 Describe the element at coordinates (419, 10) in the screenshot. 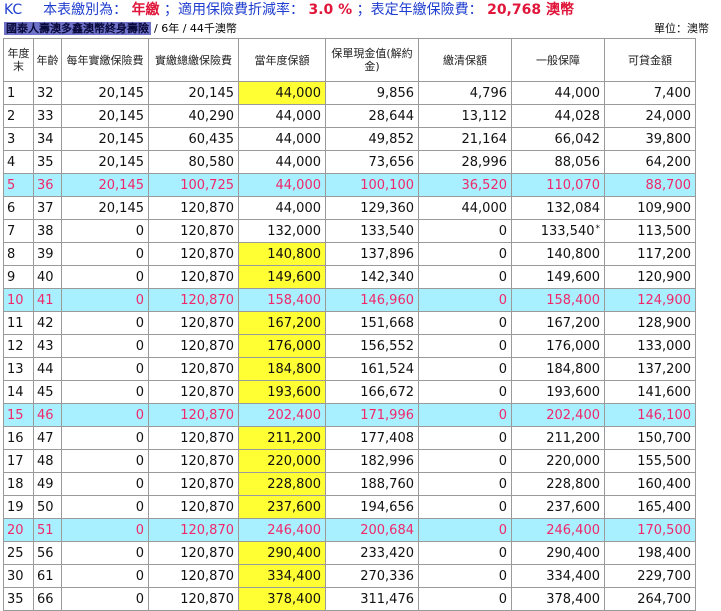

I see `premium-label: ；表定年繳保險費：` at that location.